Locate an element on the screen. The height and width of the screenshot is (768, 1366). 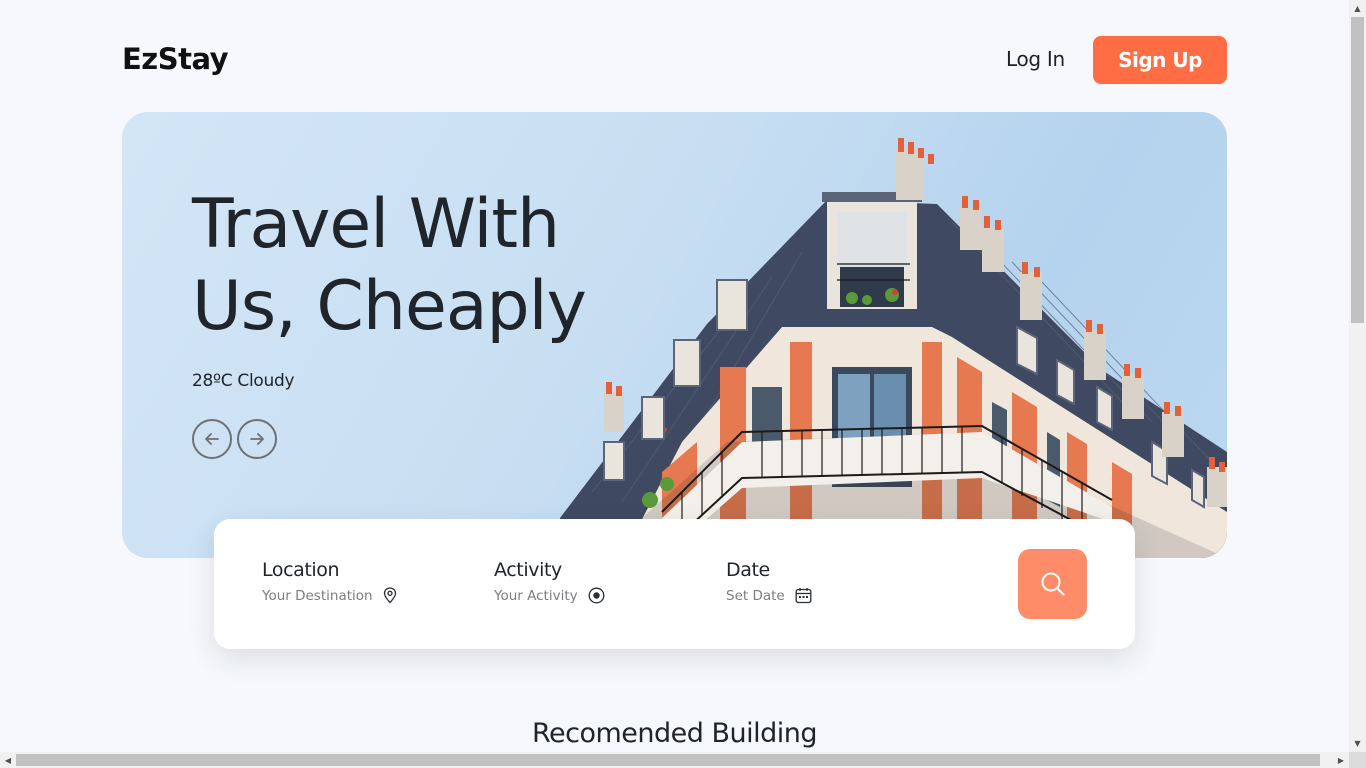
login-link: Log In is located at coordinates (1035, 59).